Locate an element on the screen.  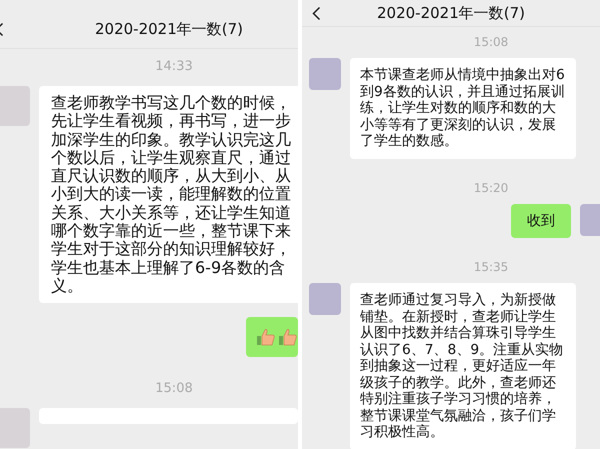
message-text: 收到 is located at coordinates (541, 220).